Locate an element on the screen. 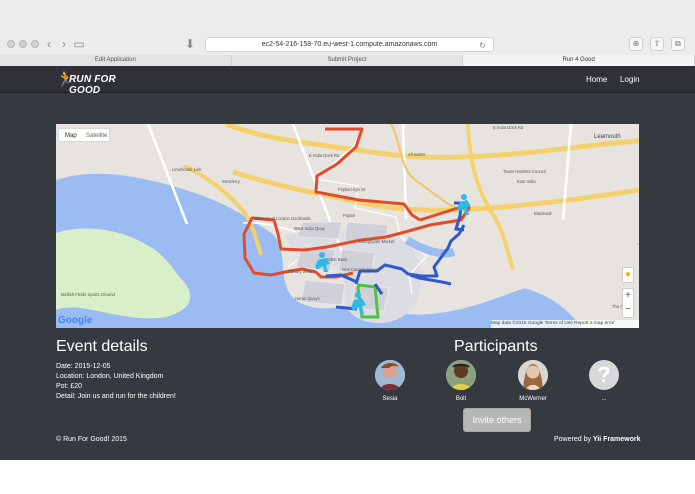  invite-others-button: Invite others is located at coordinates (497, 420).